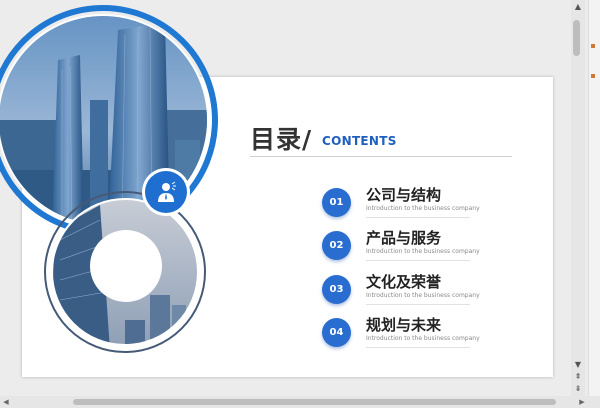  Describe the element at coordinates (404, 325) in the screenshot. I see `toc-item-title: 规划与未来` at that location.